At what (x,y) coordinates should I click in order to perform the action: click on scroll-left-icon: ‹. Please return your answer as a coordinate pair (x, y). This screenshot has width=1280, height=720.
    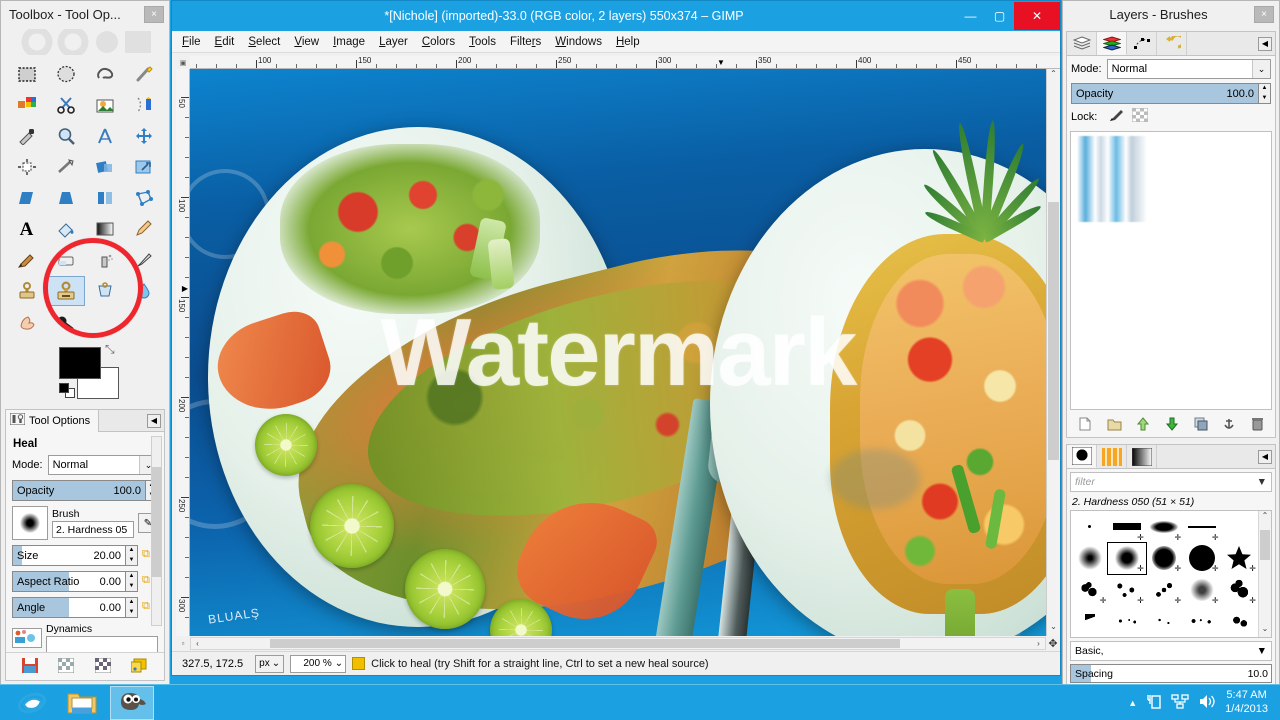
    Looking at the image, I should click on (197, 643).